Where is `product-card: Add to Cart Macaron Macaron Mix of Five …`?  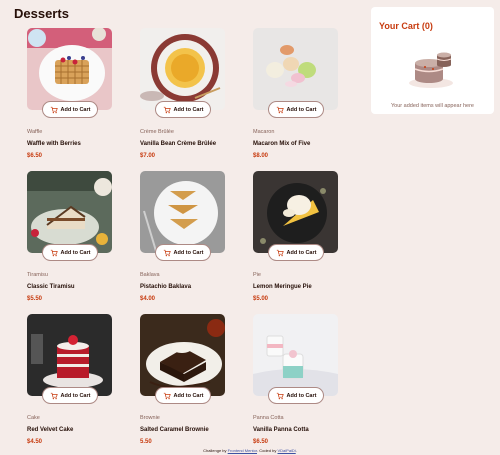
product-card: Add to Cart Macaron Macaron Mix of Five … is located at coordinates (303, 99).